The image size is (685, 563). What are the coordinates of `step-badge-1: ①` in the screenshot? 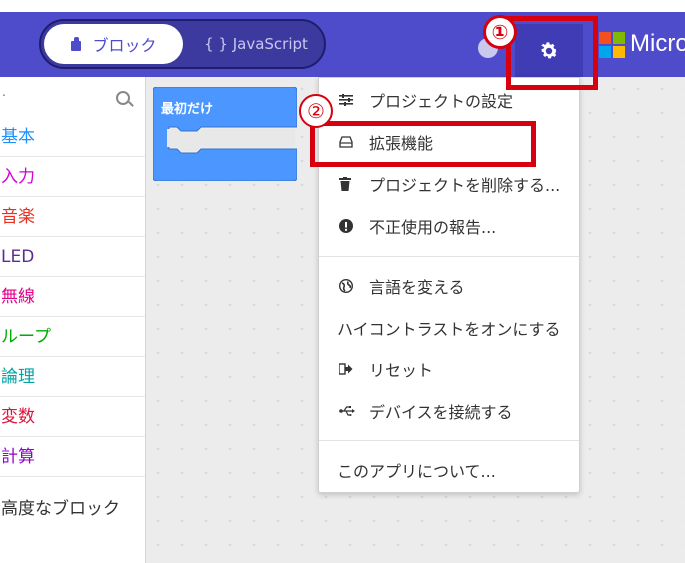 It's located at (500, 32).